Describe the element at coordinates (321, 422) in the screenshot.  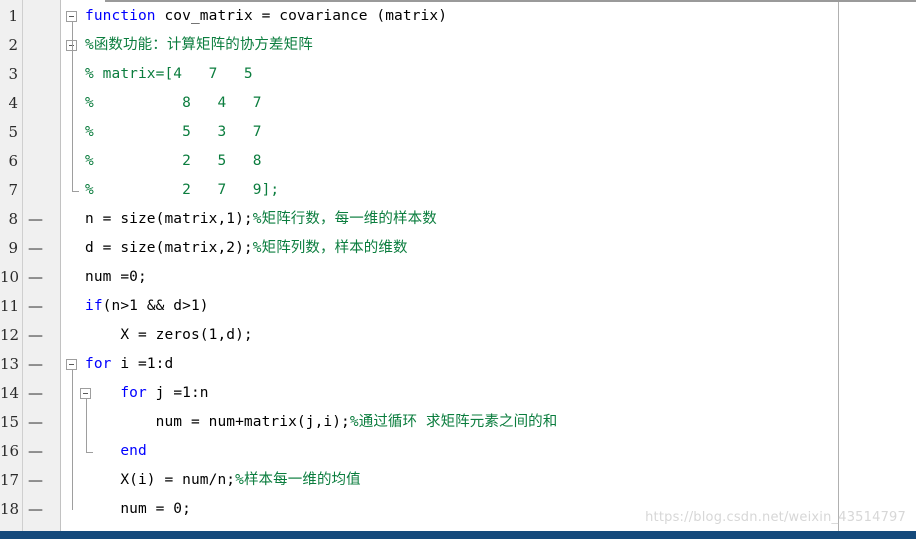
I see `code-text: num = num+matrix(j,i);%通过循环 求矩阵元素之间的和` at that location.